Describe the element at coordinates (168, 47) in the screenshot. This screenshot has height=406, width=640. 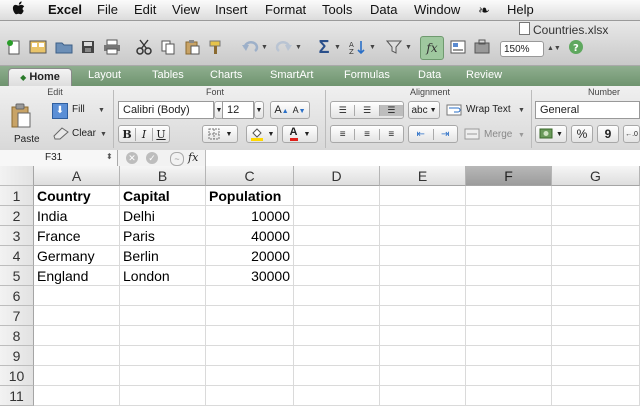
I see `copy-icon` at that location.